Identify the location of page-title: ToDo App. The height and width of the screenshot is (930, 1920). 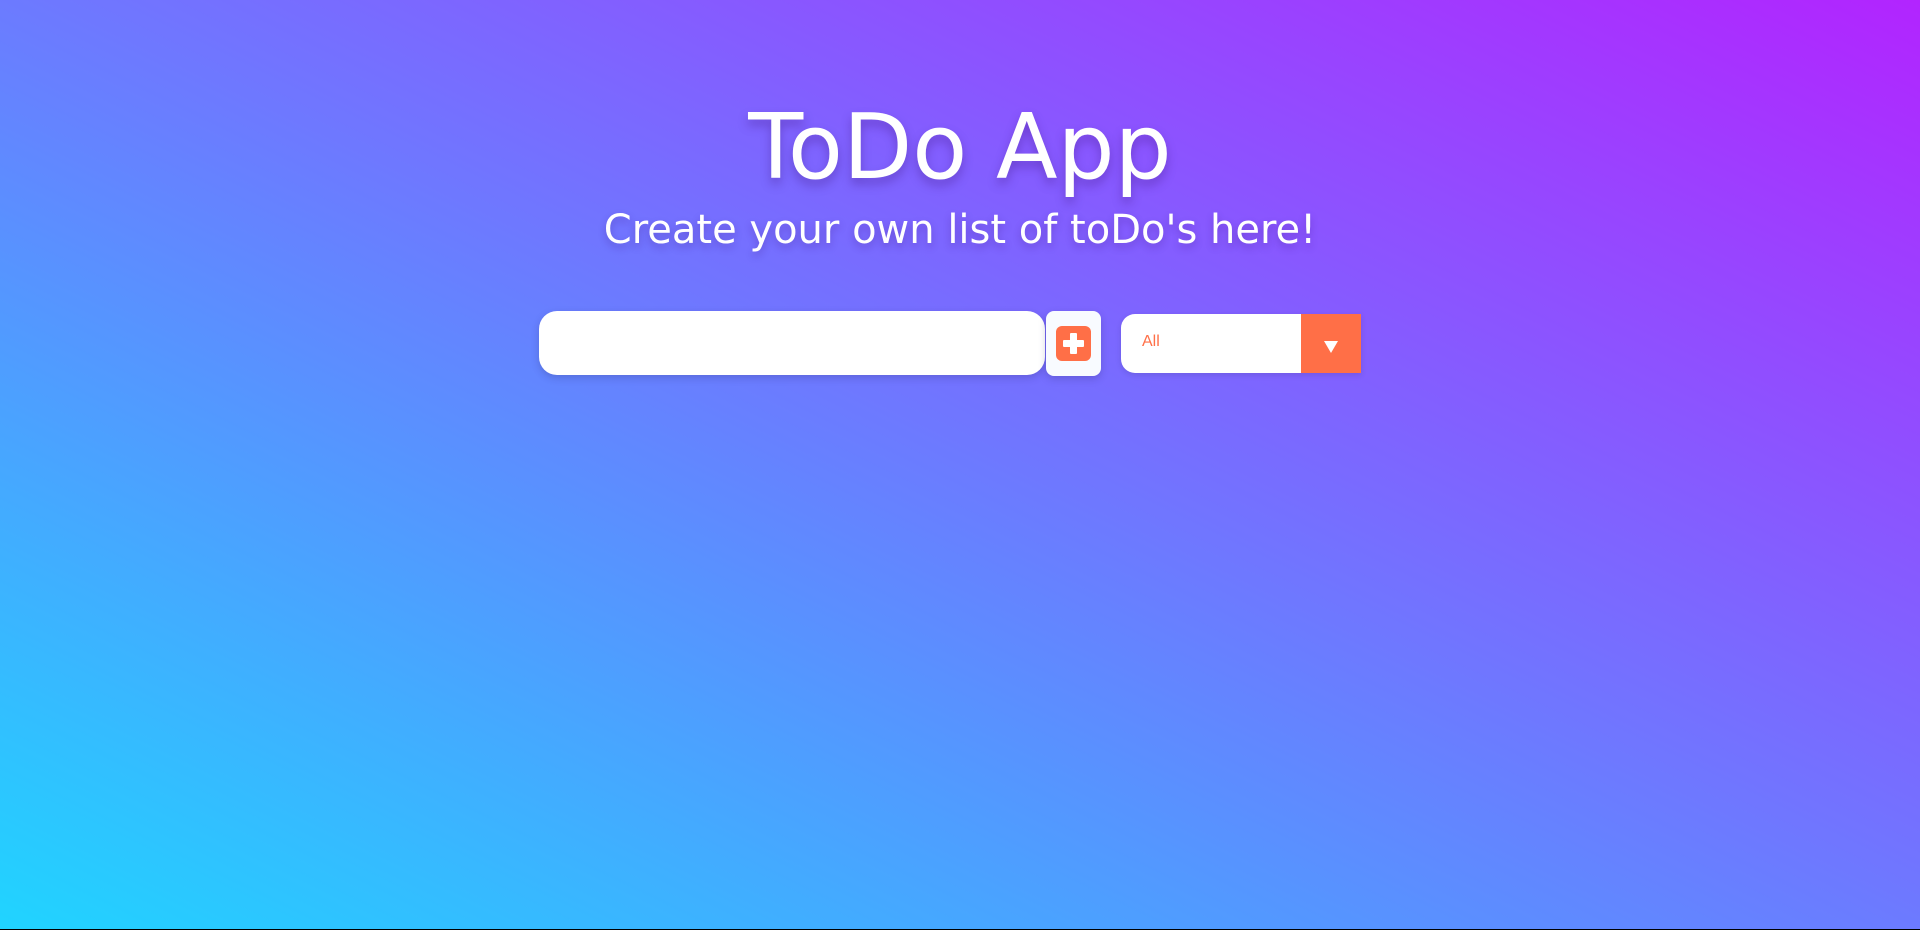
(960, 147).